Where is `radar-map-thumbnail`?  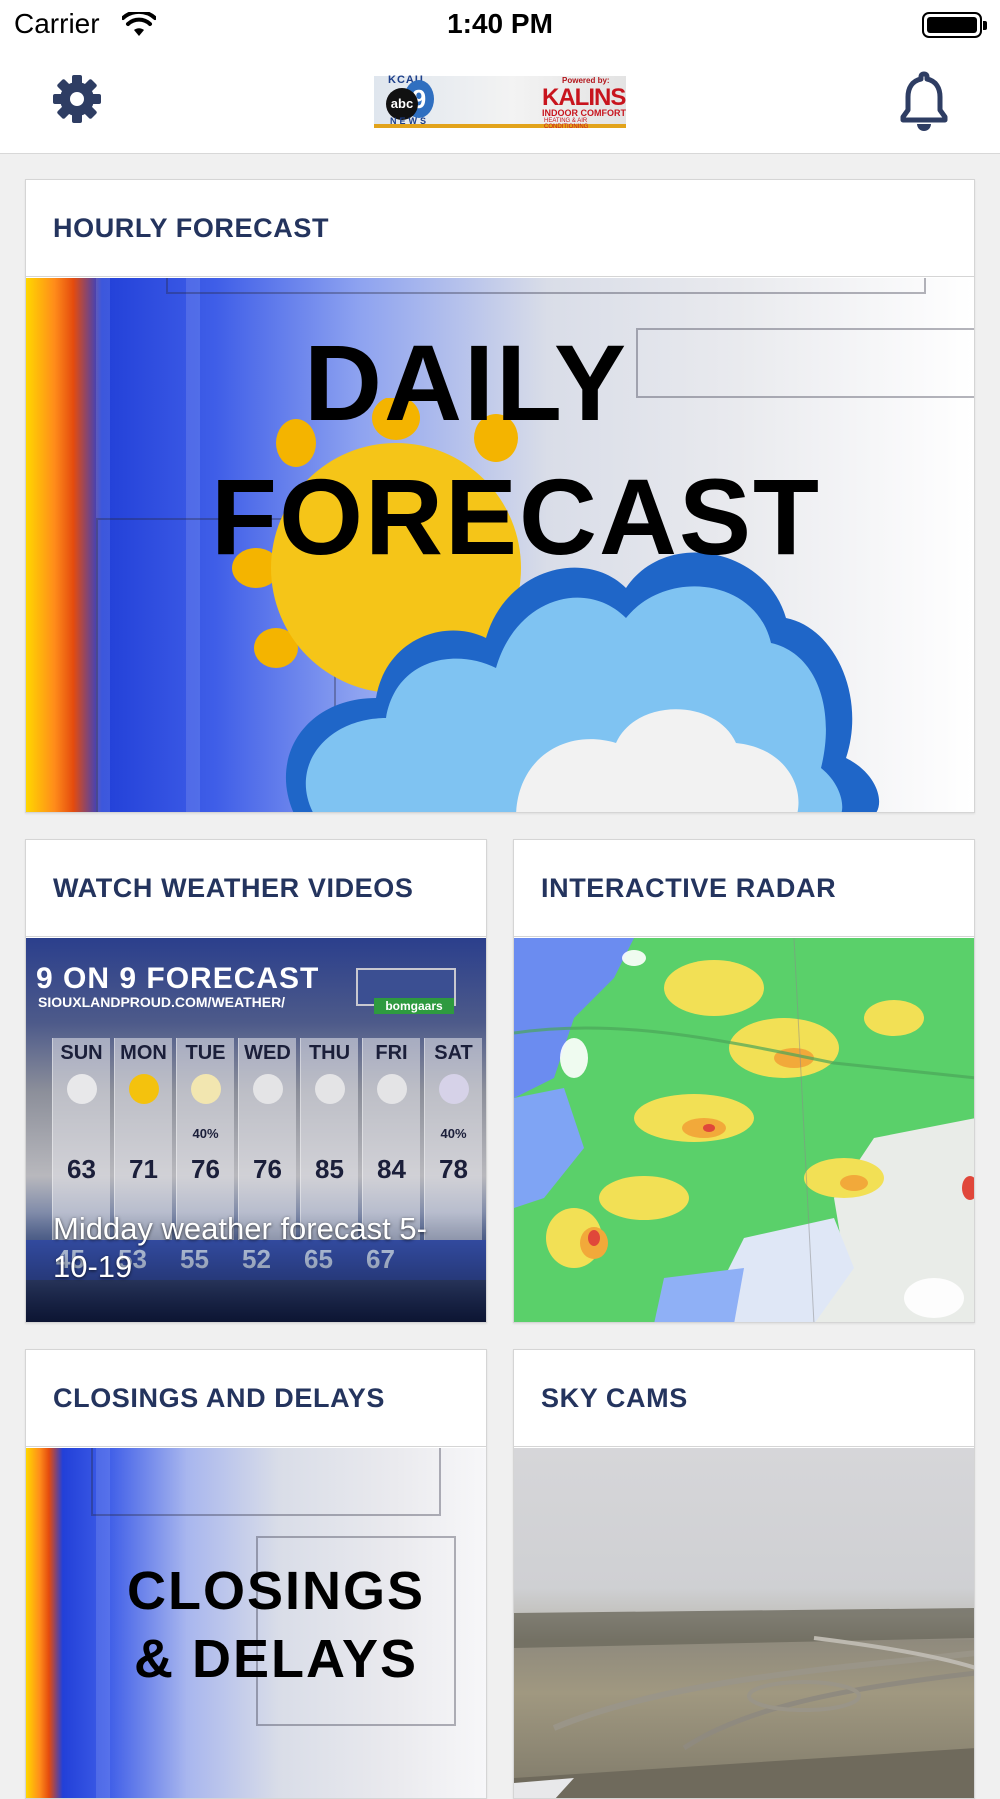
radar-map-thumbnail is located at coordinates (744, 1130).